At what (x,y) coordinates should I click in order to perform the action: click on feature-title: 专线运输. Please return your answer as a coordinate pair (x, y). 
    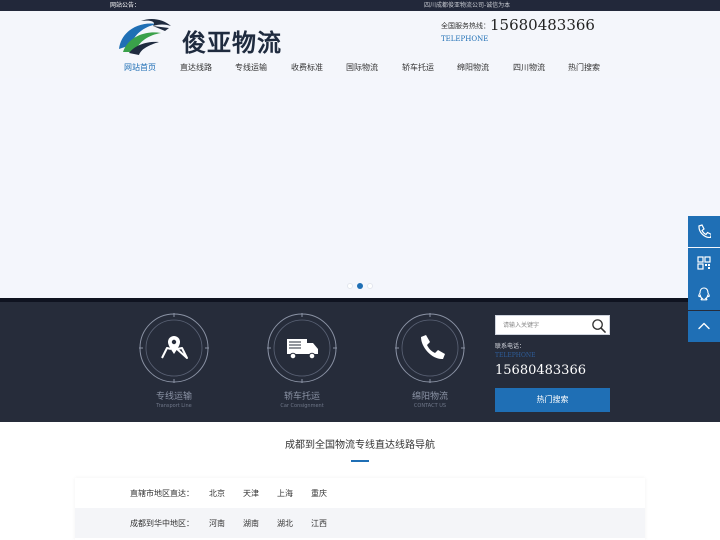
    Looking at the image, I should click on (173, 397).